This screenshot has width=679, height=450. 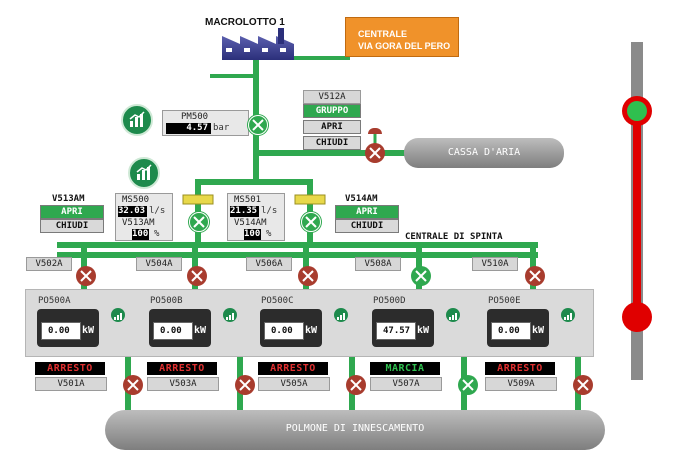 What do you see at coordinates (332, 143) in the screenshot?
I see `v512a-close-button: CHIUDI` at bounding box center [332, 143].